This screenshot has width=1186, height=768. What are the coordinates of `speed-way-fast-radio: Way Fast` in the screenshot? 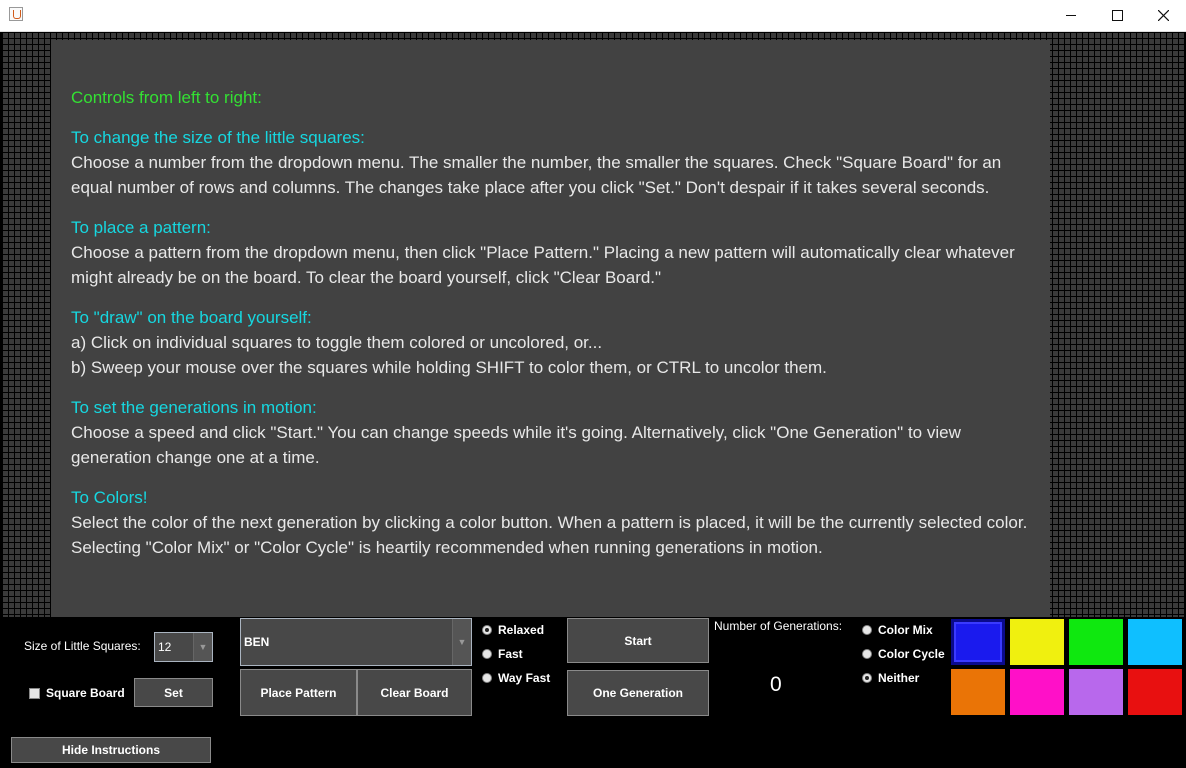 It's located at (516, 678).